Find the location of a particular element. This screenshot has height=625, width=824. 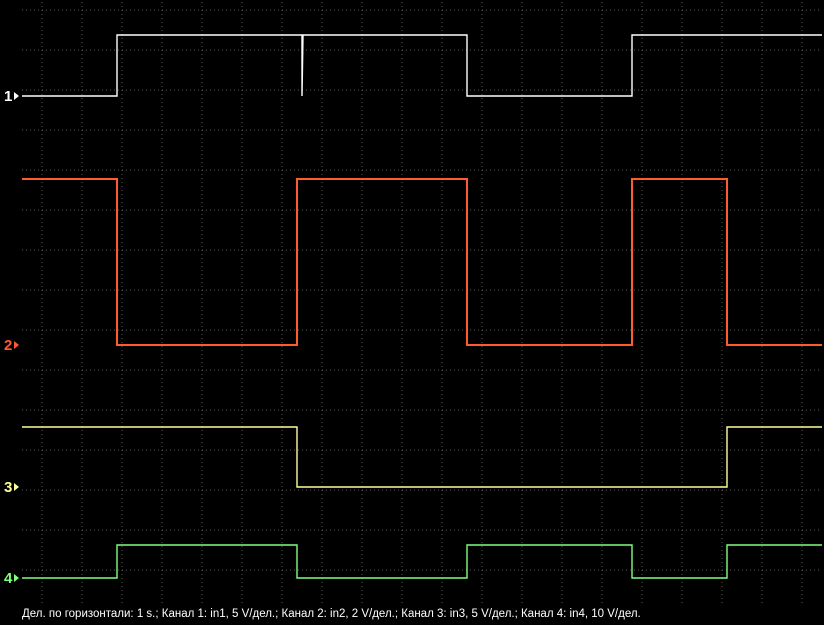

channel-label-3: 3 is located at coordinates (8, 487).